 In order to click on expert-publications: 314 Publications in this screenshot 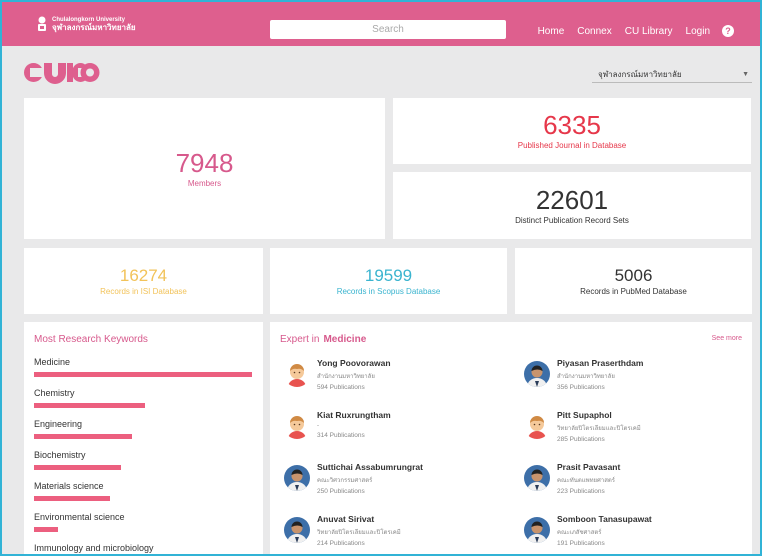, I will do `click(341, 435)`.